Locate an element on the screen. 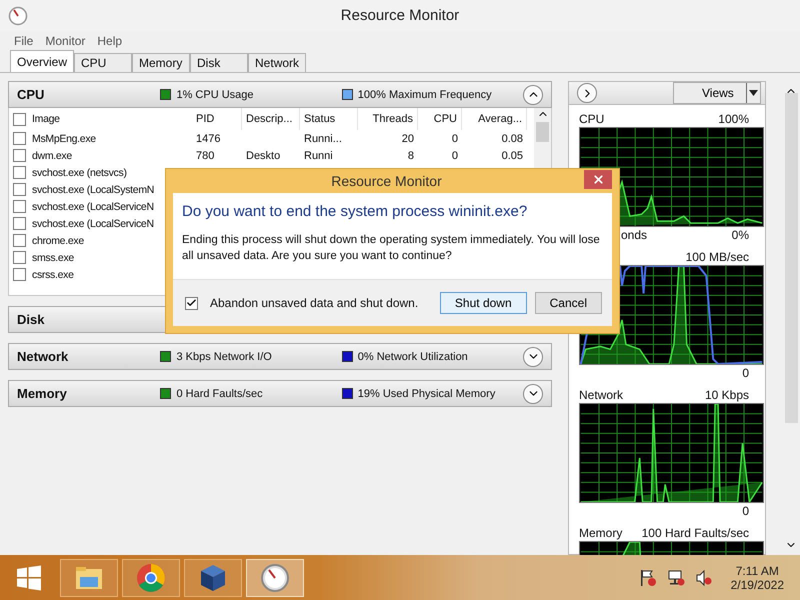 This screenshot has width=800, height=600. graph-time-label: onds is located at coordinates (634, 235).